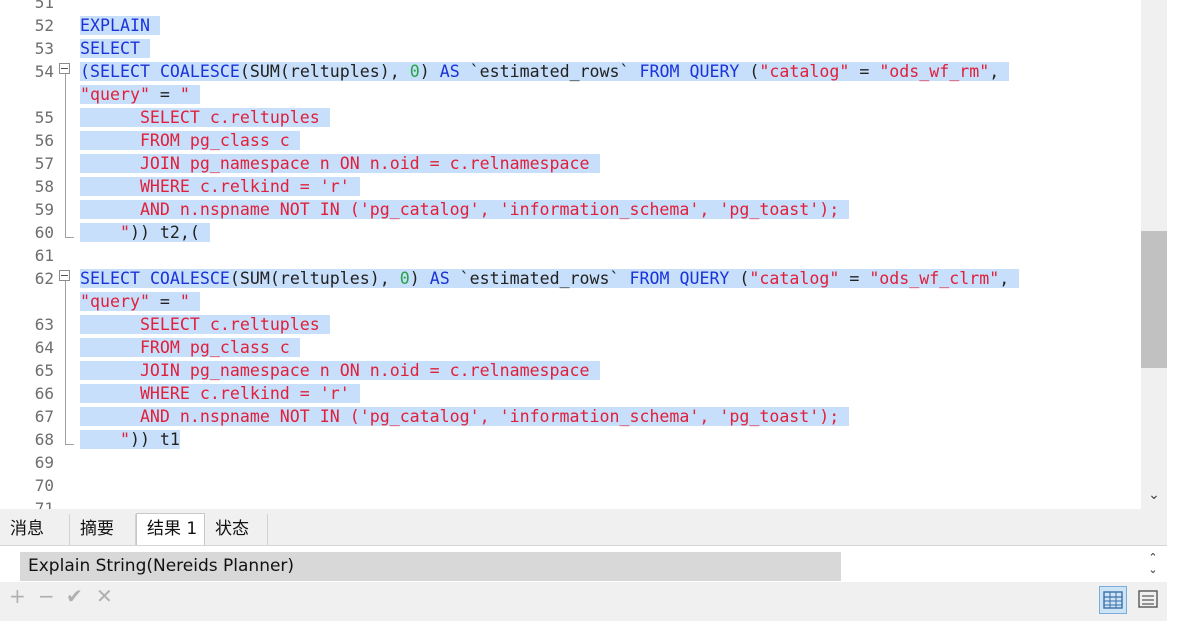  Describe the element at coordinates (44, 209) in the screenshot. I see `line-number: 59` at that location.